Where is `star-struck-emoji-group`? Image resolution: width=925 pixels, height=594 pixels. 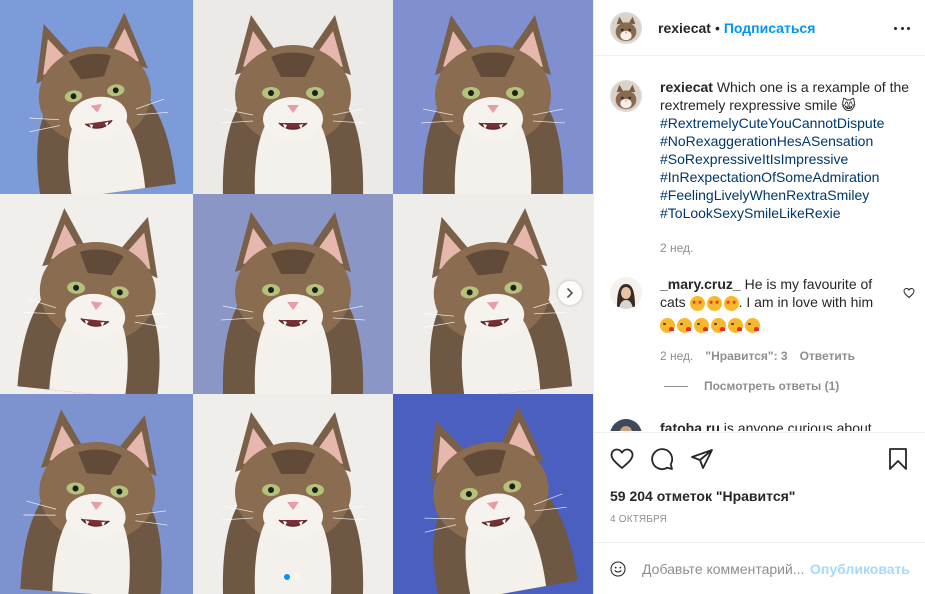 star-struck-emoji-group is located at coordinates (714, 303).